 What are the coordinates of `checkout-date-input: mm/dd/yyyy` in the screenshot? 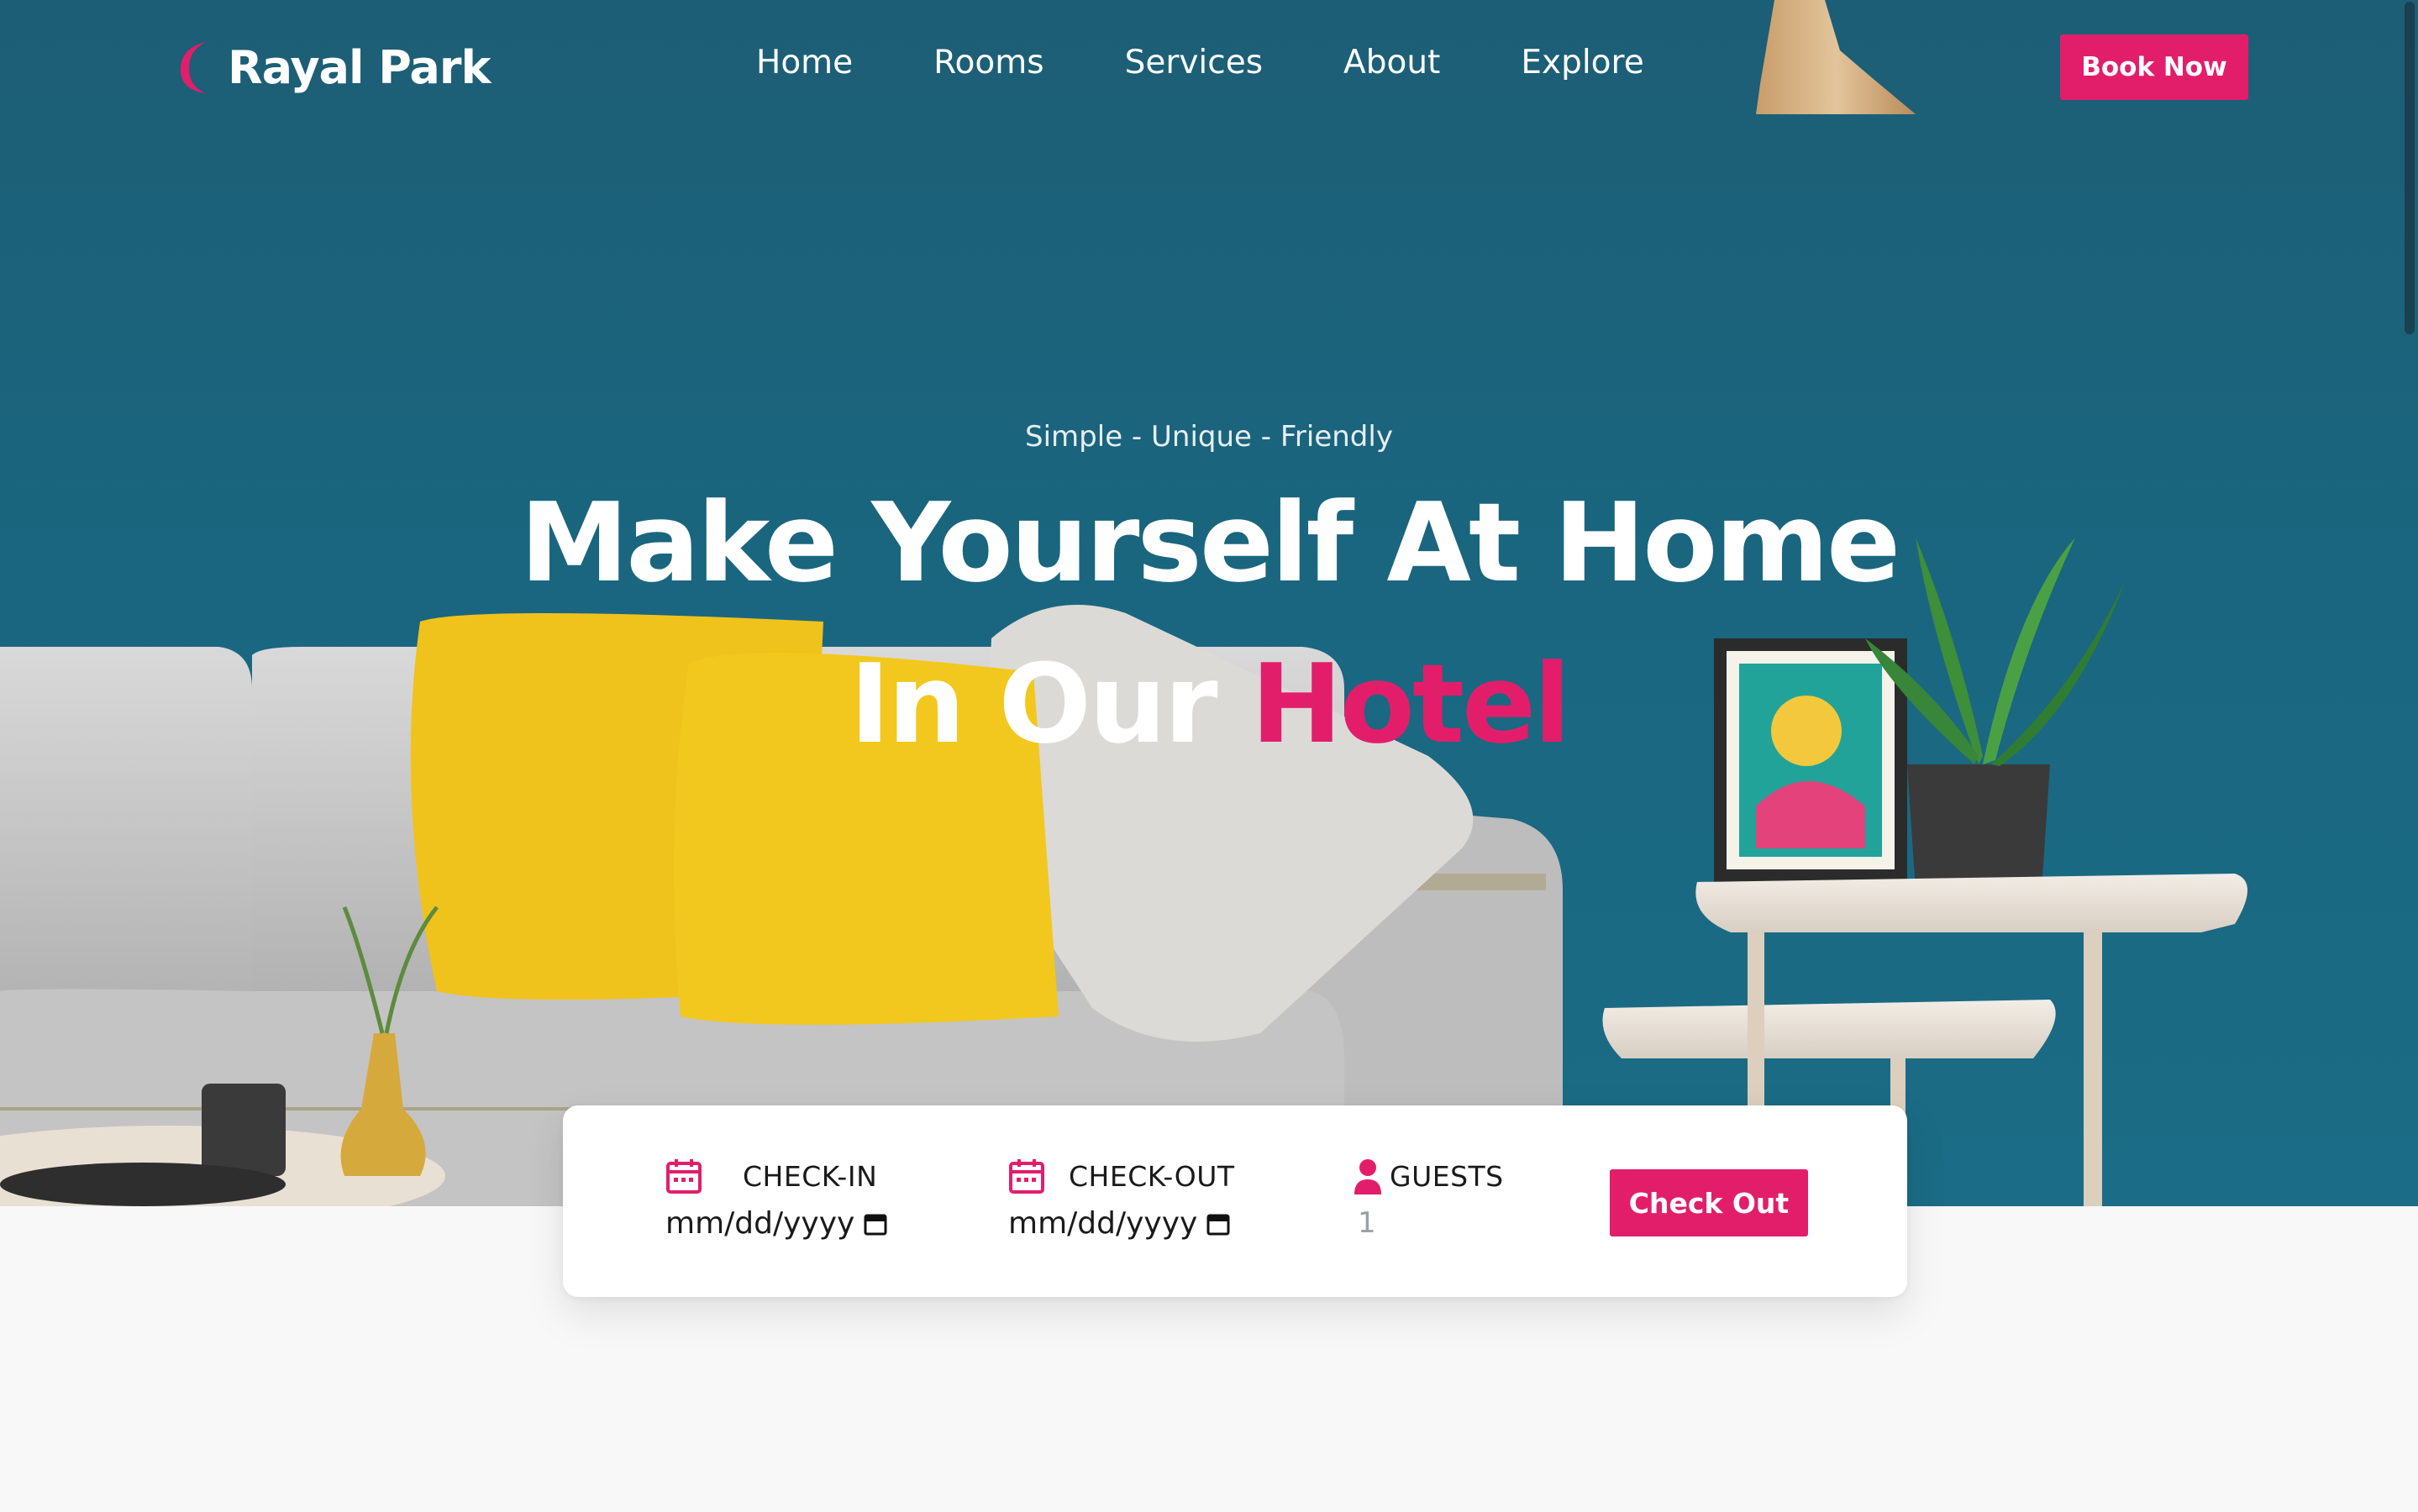 It's located at (1121, 1223).